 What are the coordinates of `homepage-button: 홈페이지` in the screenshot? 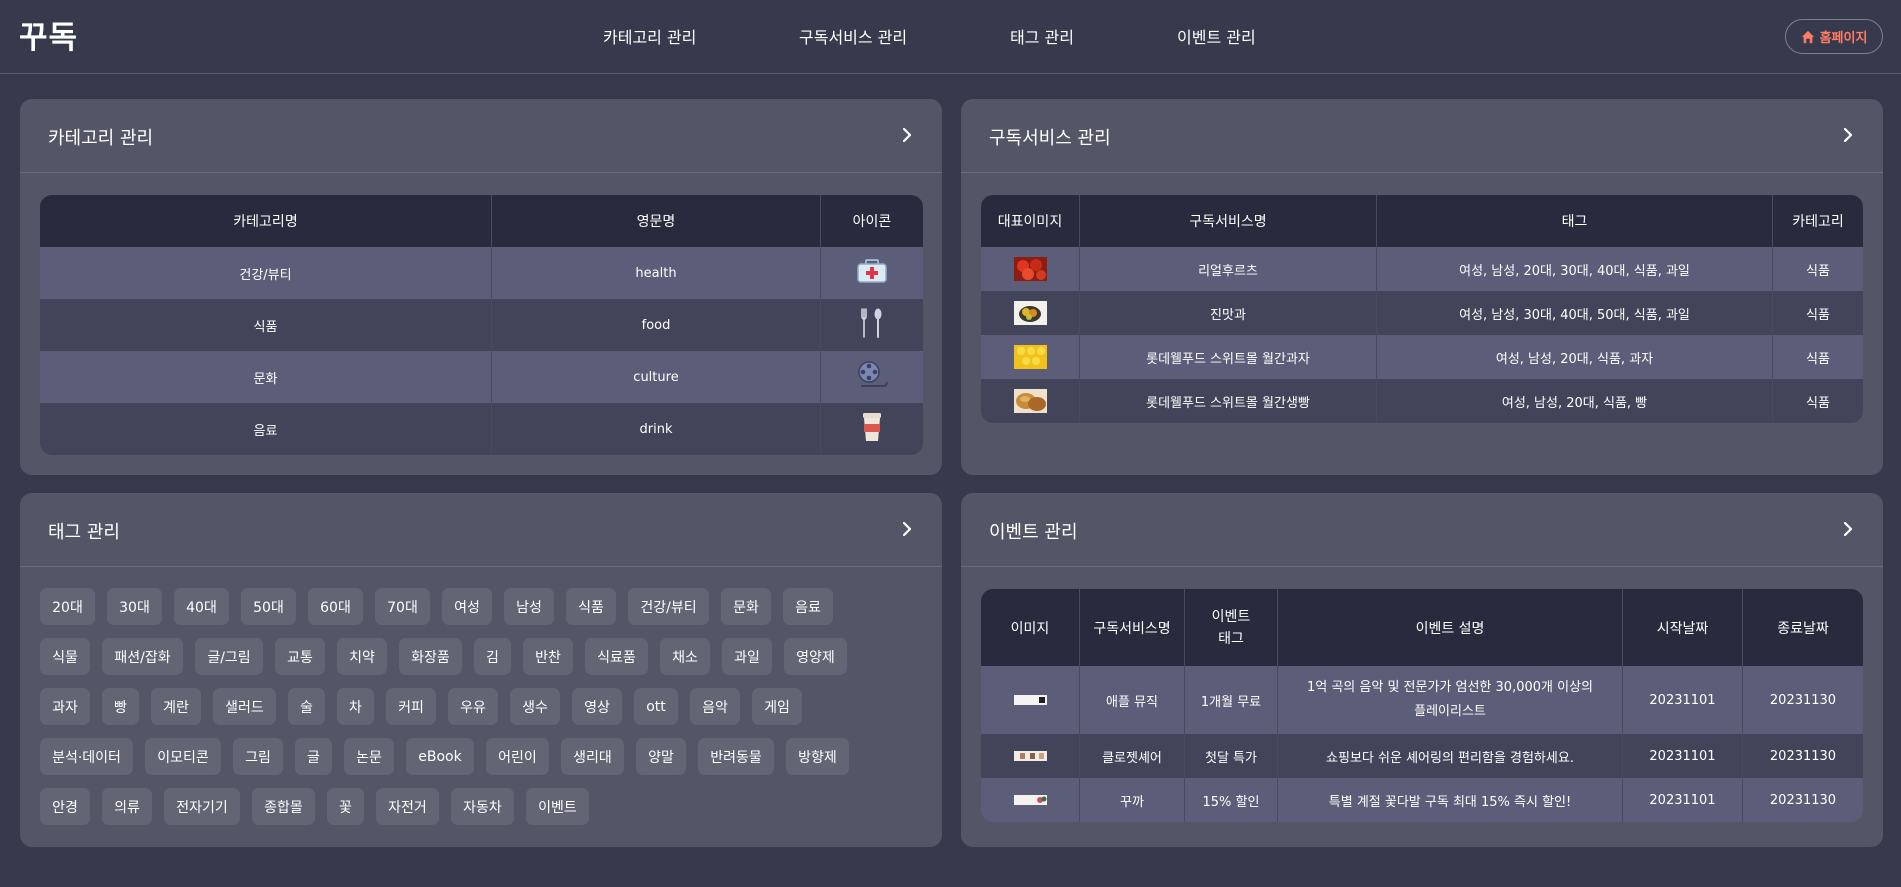 It's located at (1834, 36).